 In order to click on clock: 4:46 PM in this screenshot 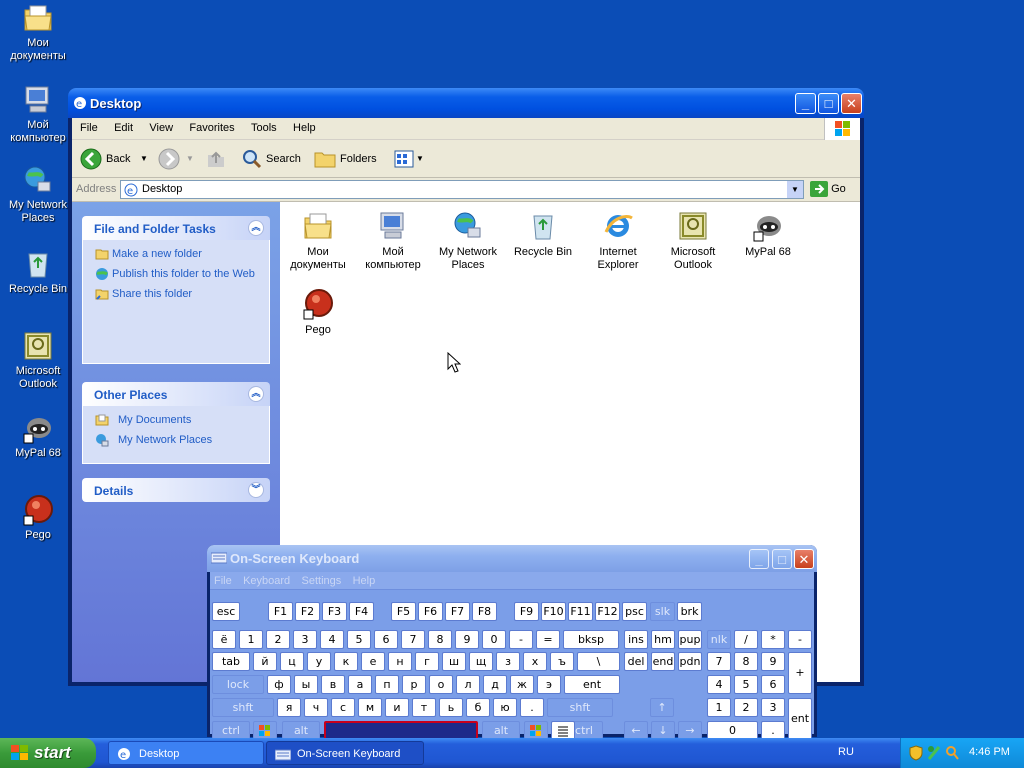, I will do `click(989, 752)`.